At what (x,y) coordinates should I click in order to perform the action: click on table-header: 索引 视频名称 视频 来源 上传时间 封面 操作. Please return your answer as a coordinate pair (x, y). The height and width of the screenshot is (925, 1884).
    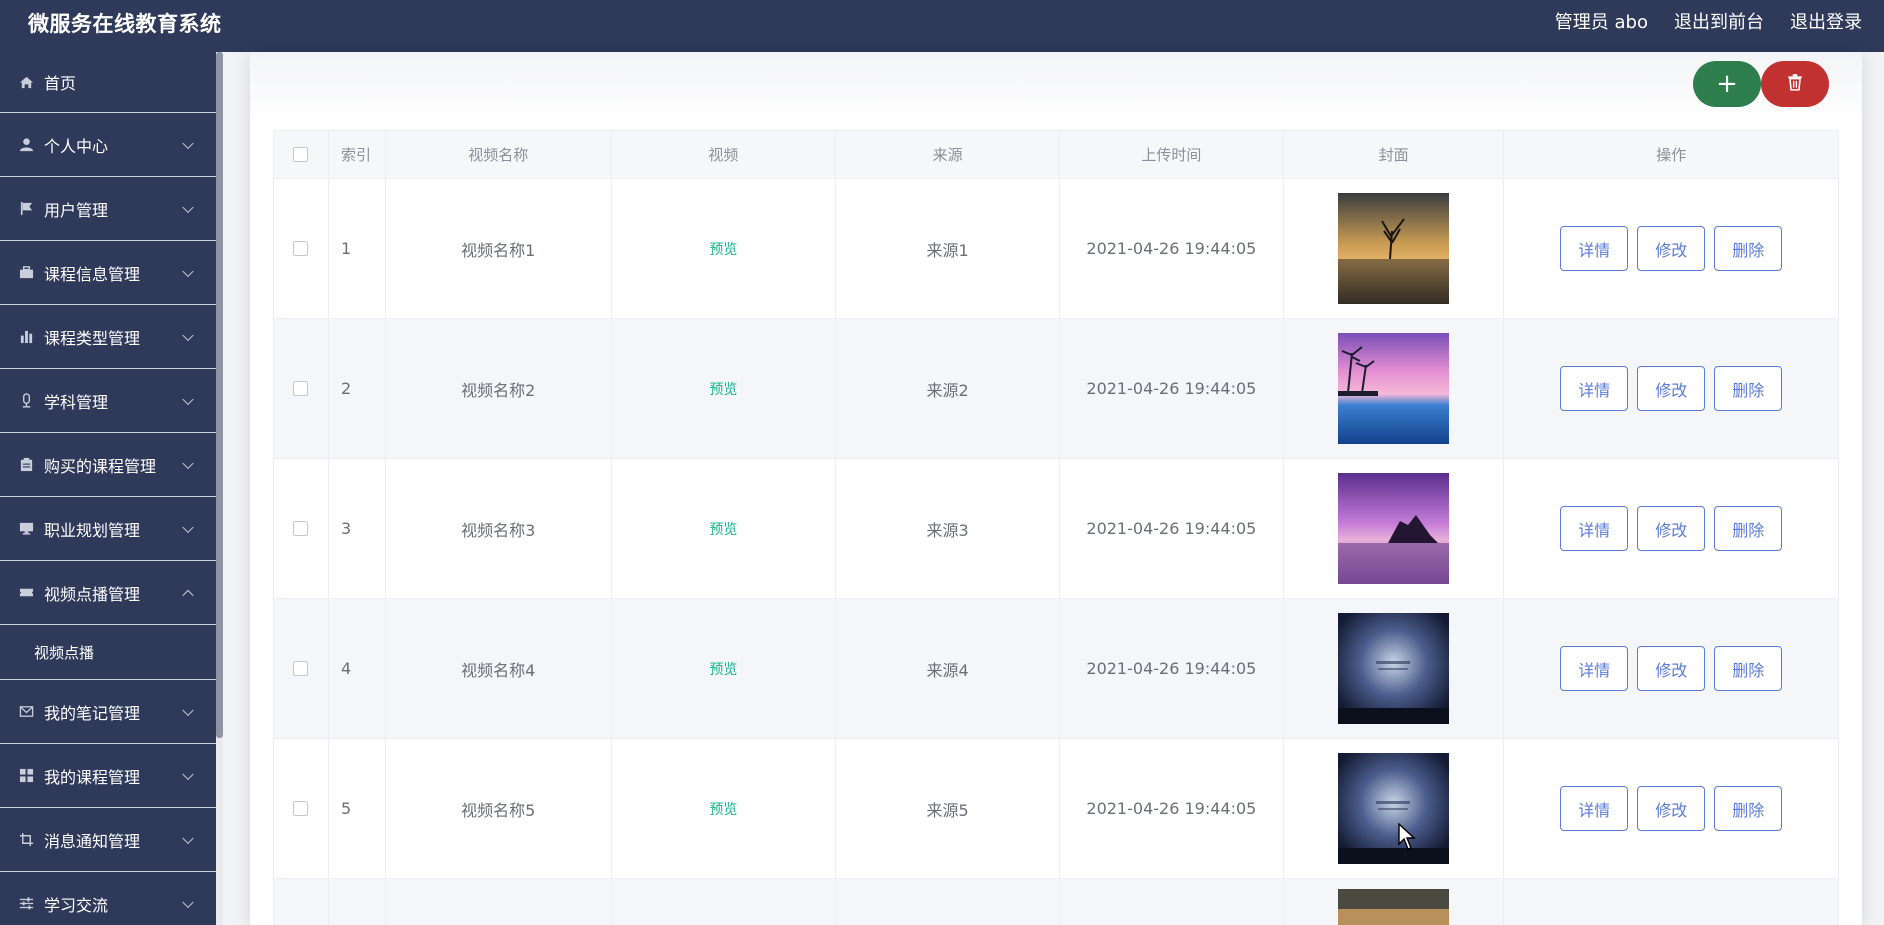
    Looking at the image, I should click on (1056, 155).